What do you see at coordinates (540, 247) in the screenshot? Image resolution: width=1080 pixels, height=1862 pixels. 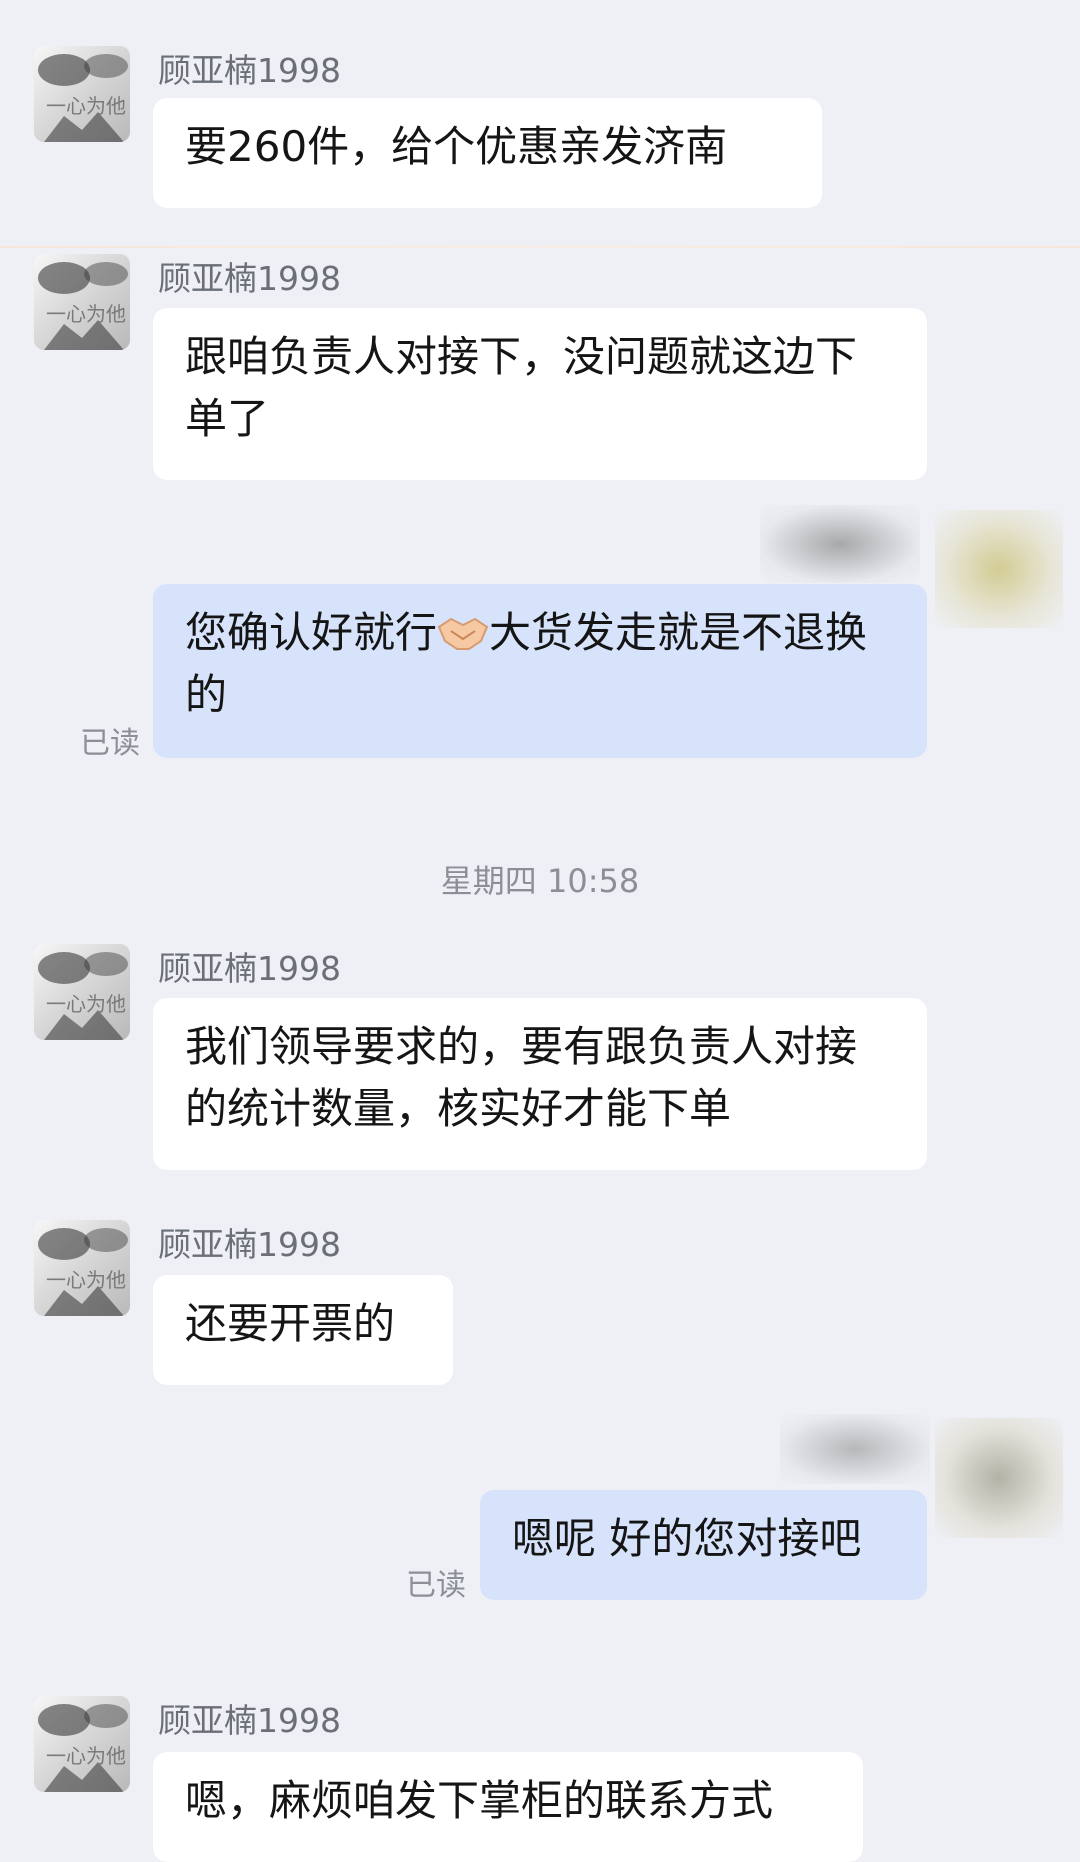 I see `divider` at bounding box center [540, 247].